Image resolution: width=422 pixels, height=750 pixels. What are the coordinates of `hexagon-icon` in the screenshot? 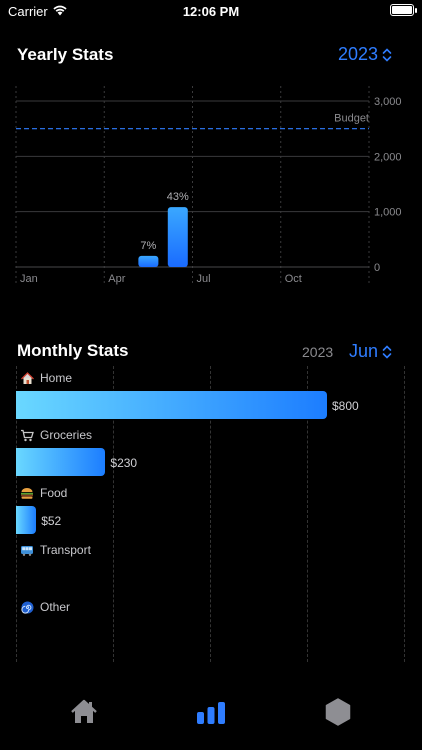 It's located at (338, 712).